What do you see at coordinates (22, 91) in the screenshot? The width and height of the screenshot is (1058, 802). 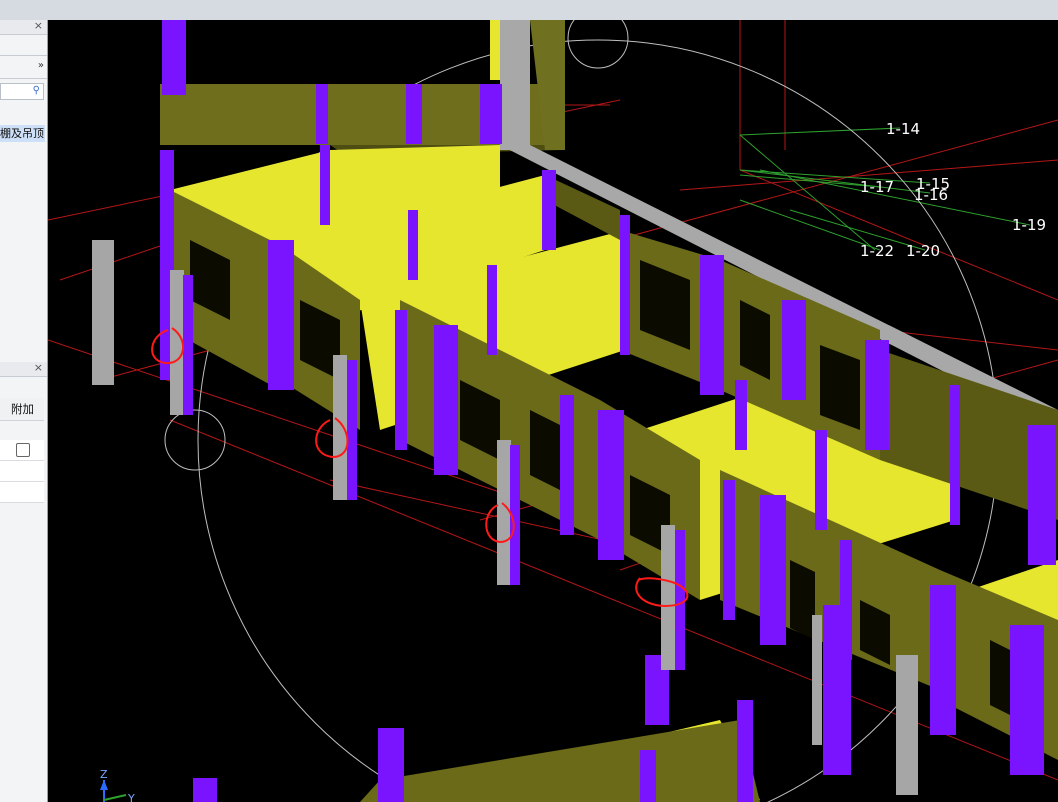 I see `search-input: ⚲` at bounding box center [22, 91].